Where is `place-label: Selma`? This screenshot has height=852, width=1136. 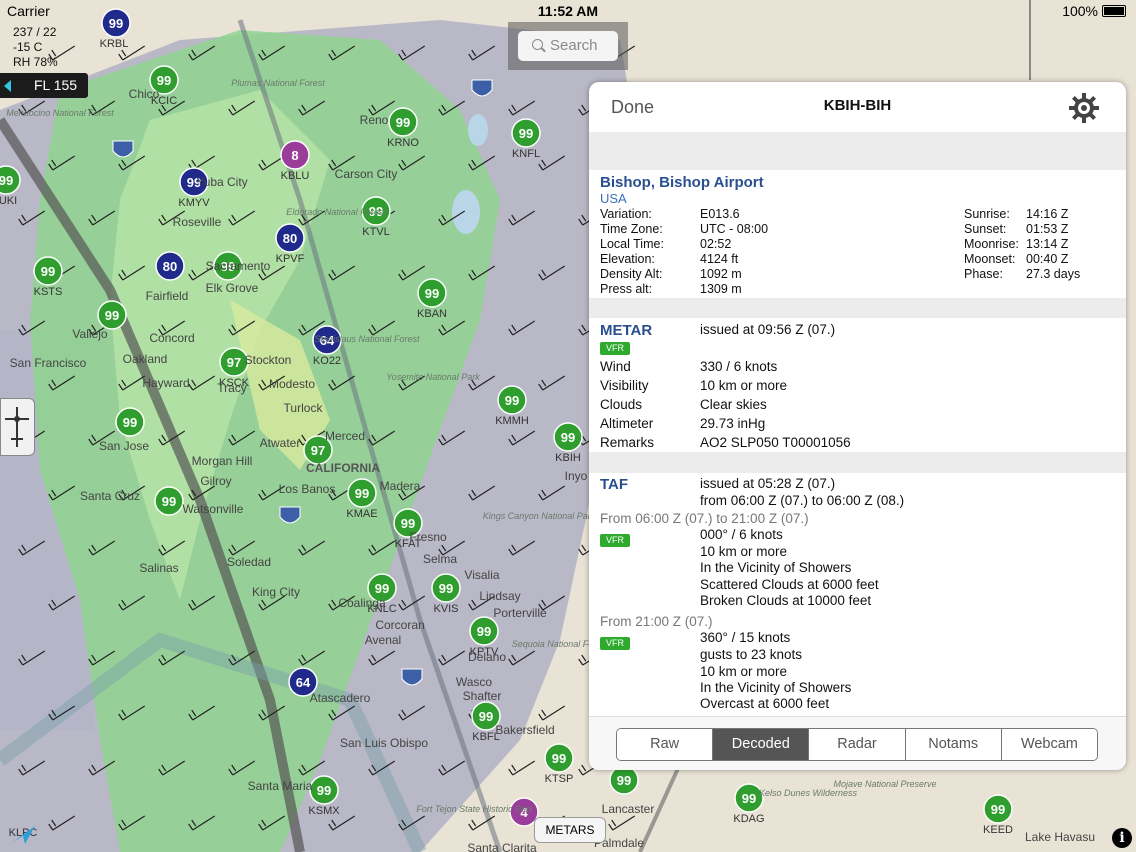 place-label: Selma is located at coordinates (440, 559).